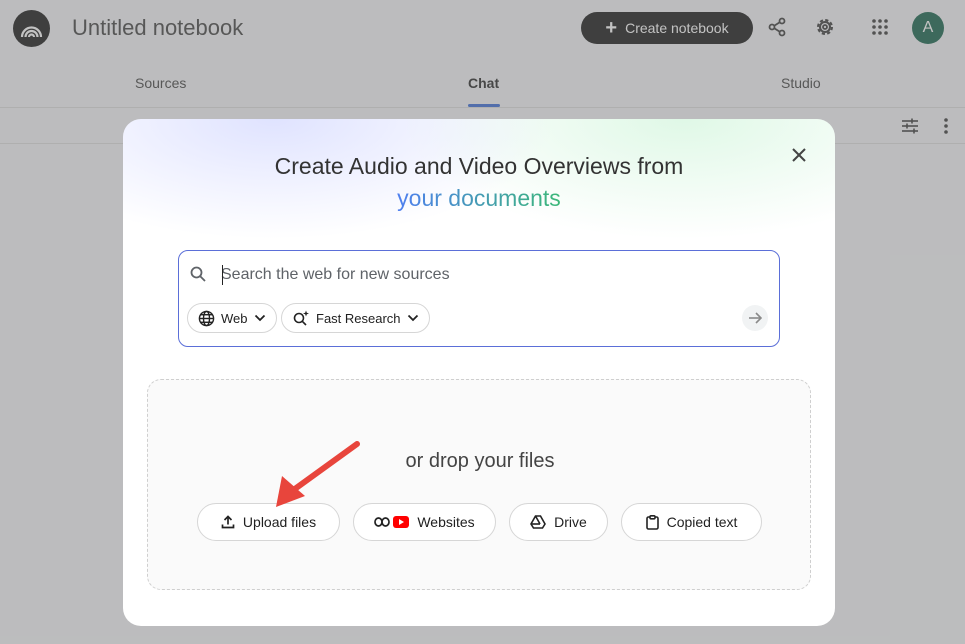  Describe the element at coordinates (228, 522) in the screenshot. I see `upload-icon` at that location.